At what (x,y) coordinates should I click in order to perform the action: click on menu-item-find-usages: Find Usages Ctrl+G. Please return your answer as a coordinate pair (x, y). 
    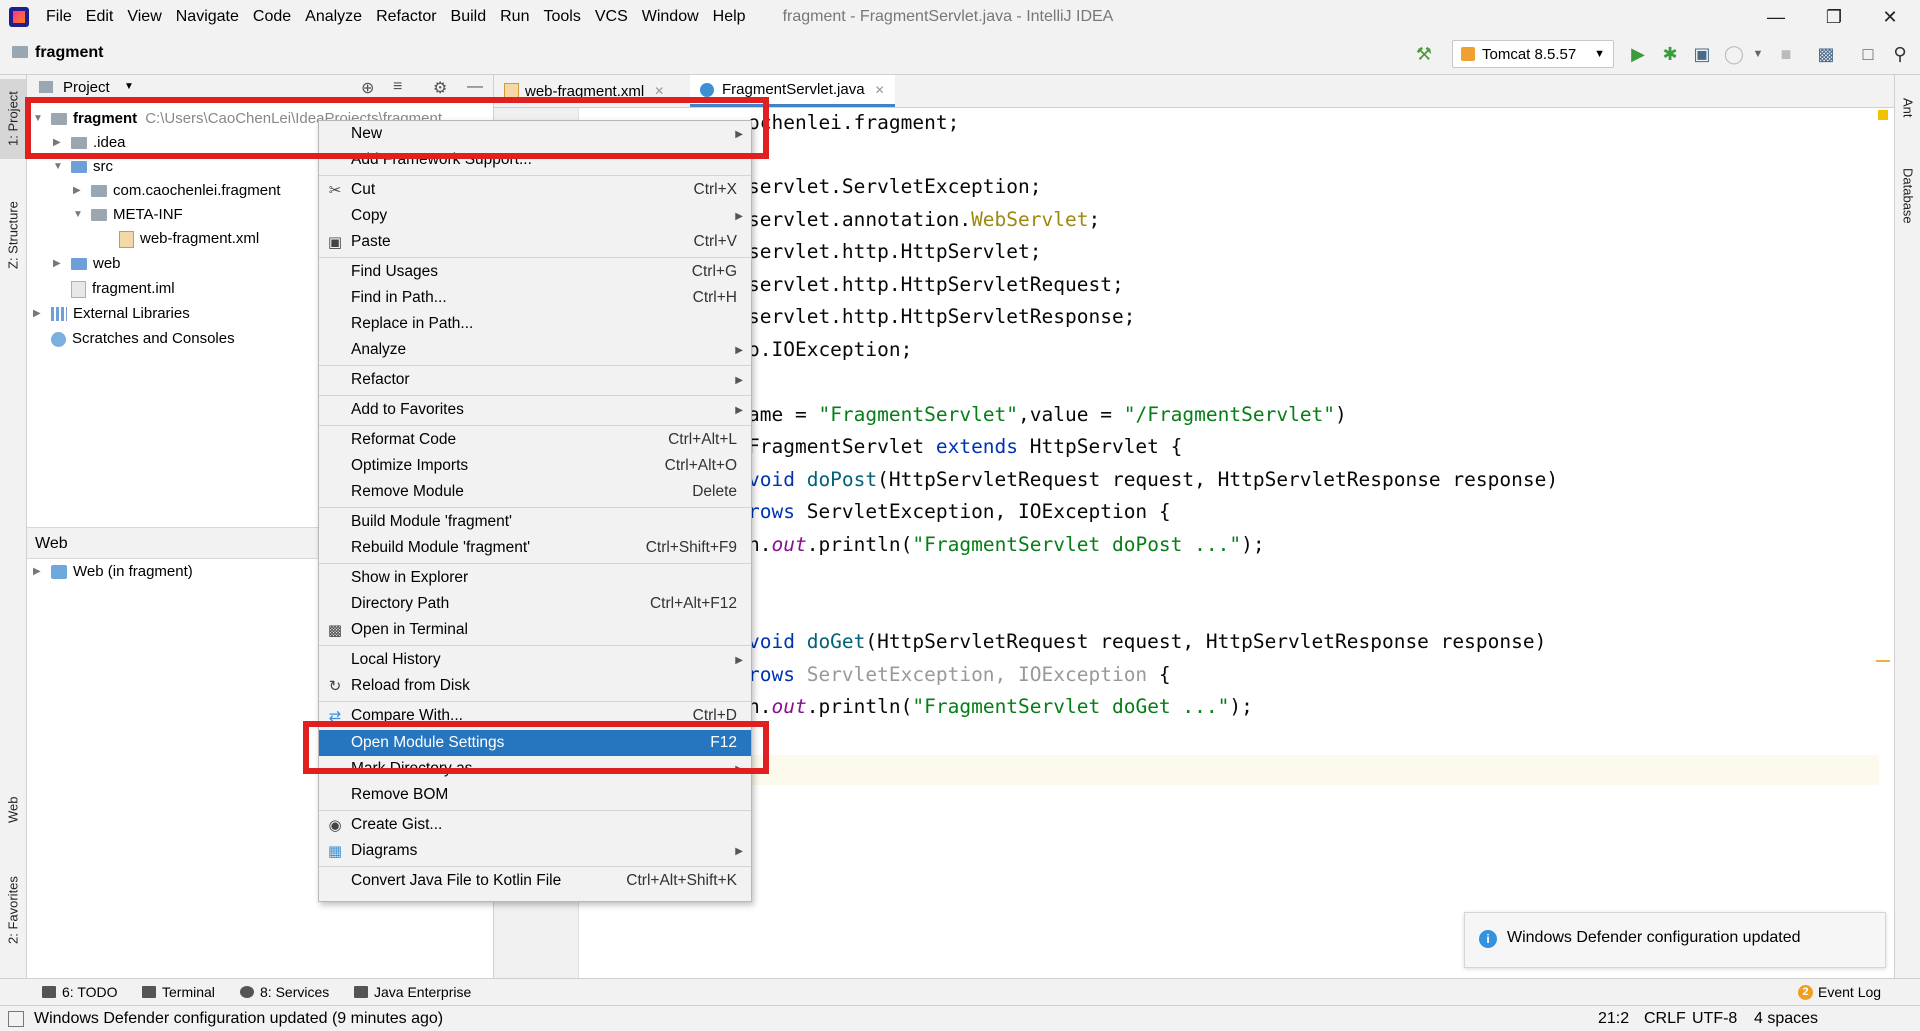
    Looking at the image, I should click on (535, 272).